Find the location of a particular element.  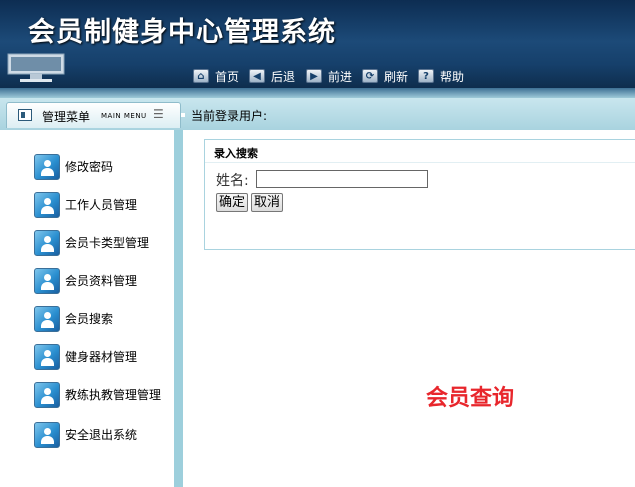

sidebar-item-label: 健身器材管理 is located at coordinates (101, 357).